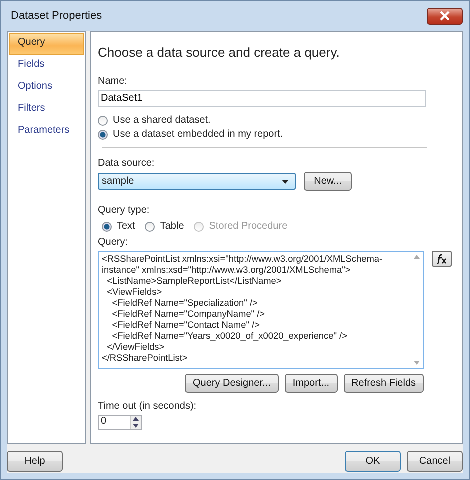 This screenshot has height=480, width=470. Describe the element at coordinates (46, 132) in the screenshot. I see `sidebar-item: Parameters` at that location.